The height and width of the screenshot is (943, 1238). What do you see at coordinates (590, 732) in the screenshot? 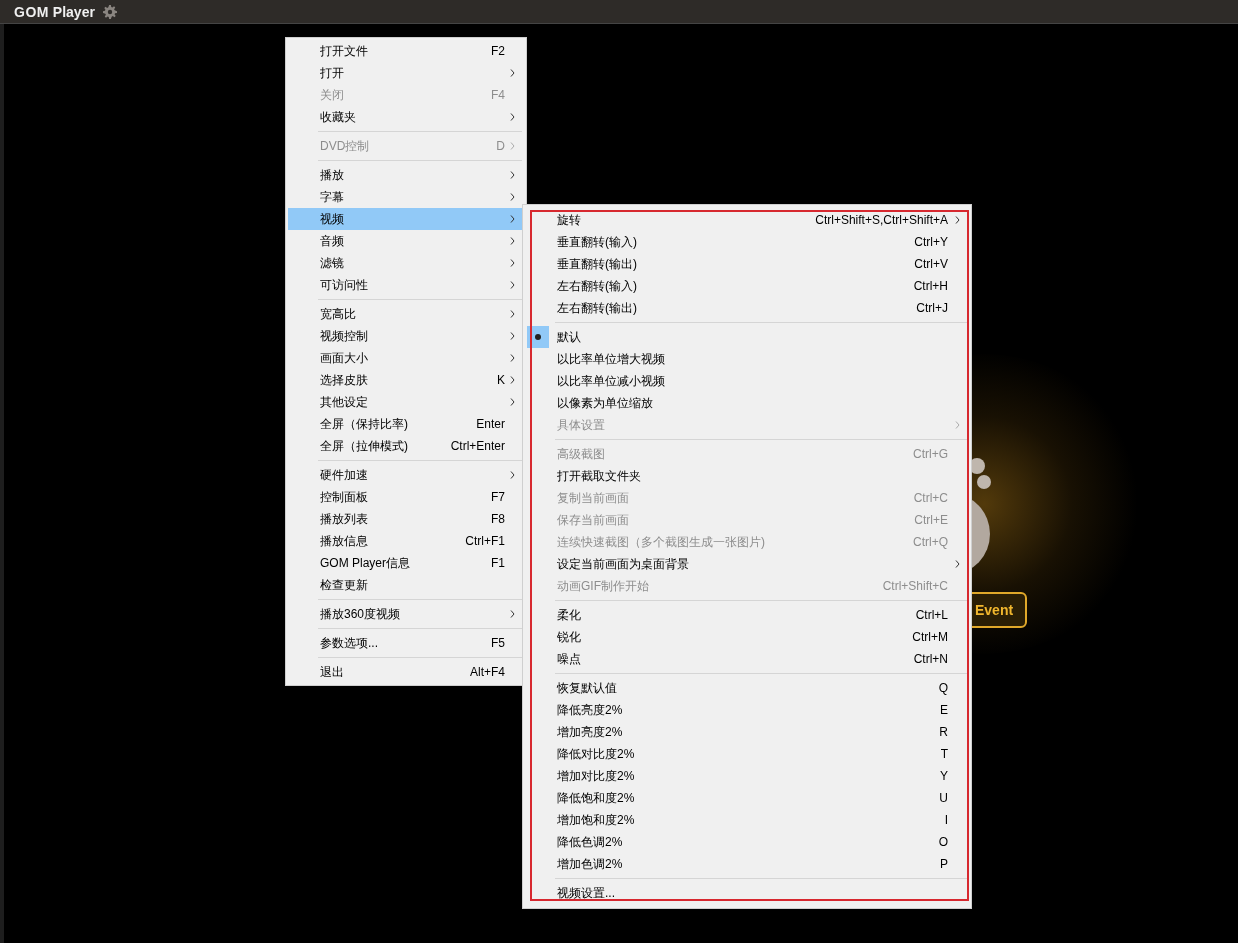
I see `menu-item-label: 增加亮度2%` at bounding box center [590, 732].